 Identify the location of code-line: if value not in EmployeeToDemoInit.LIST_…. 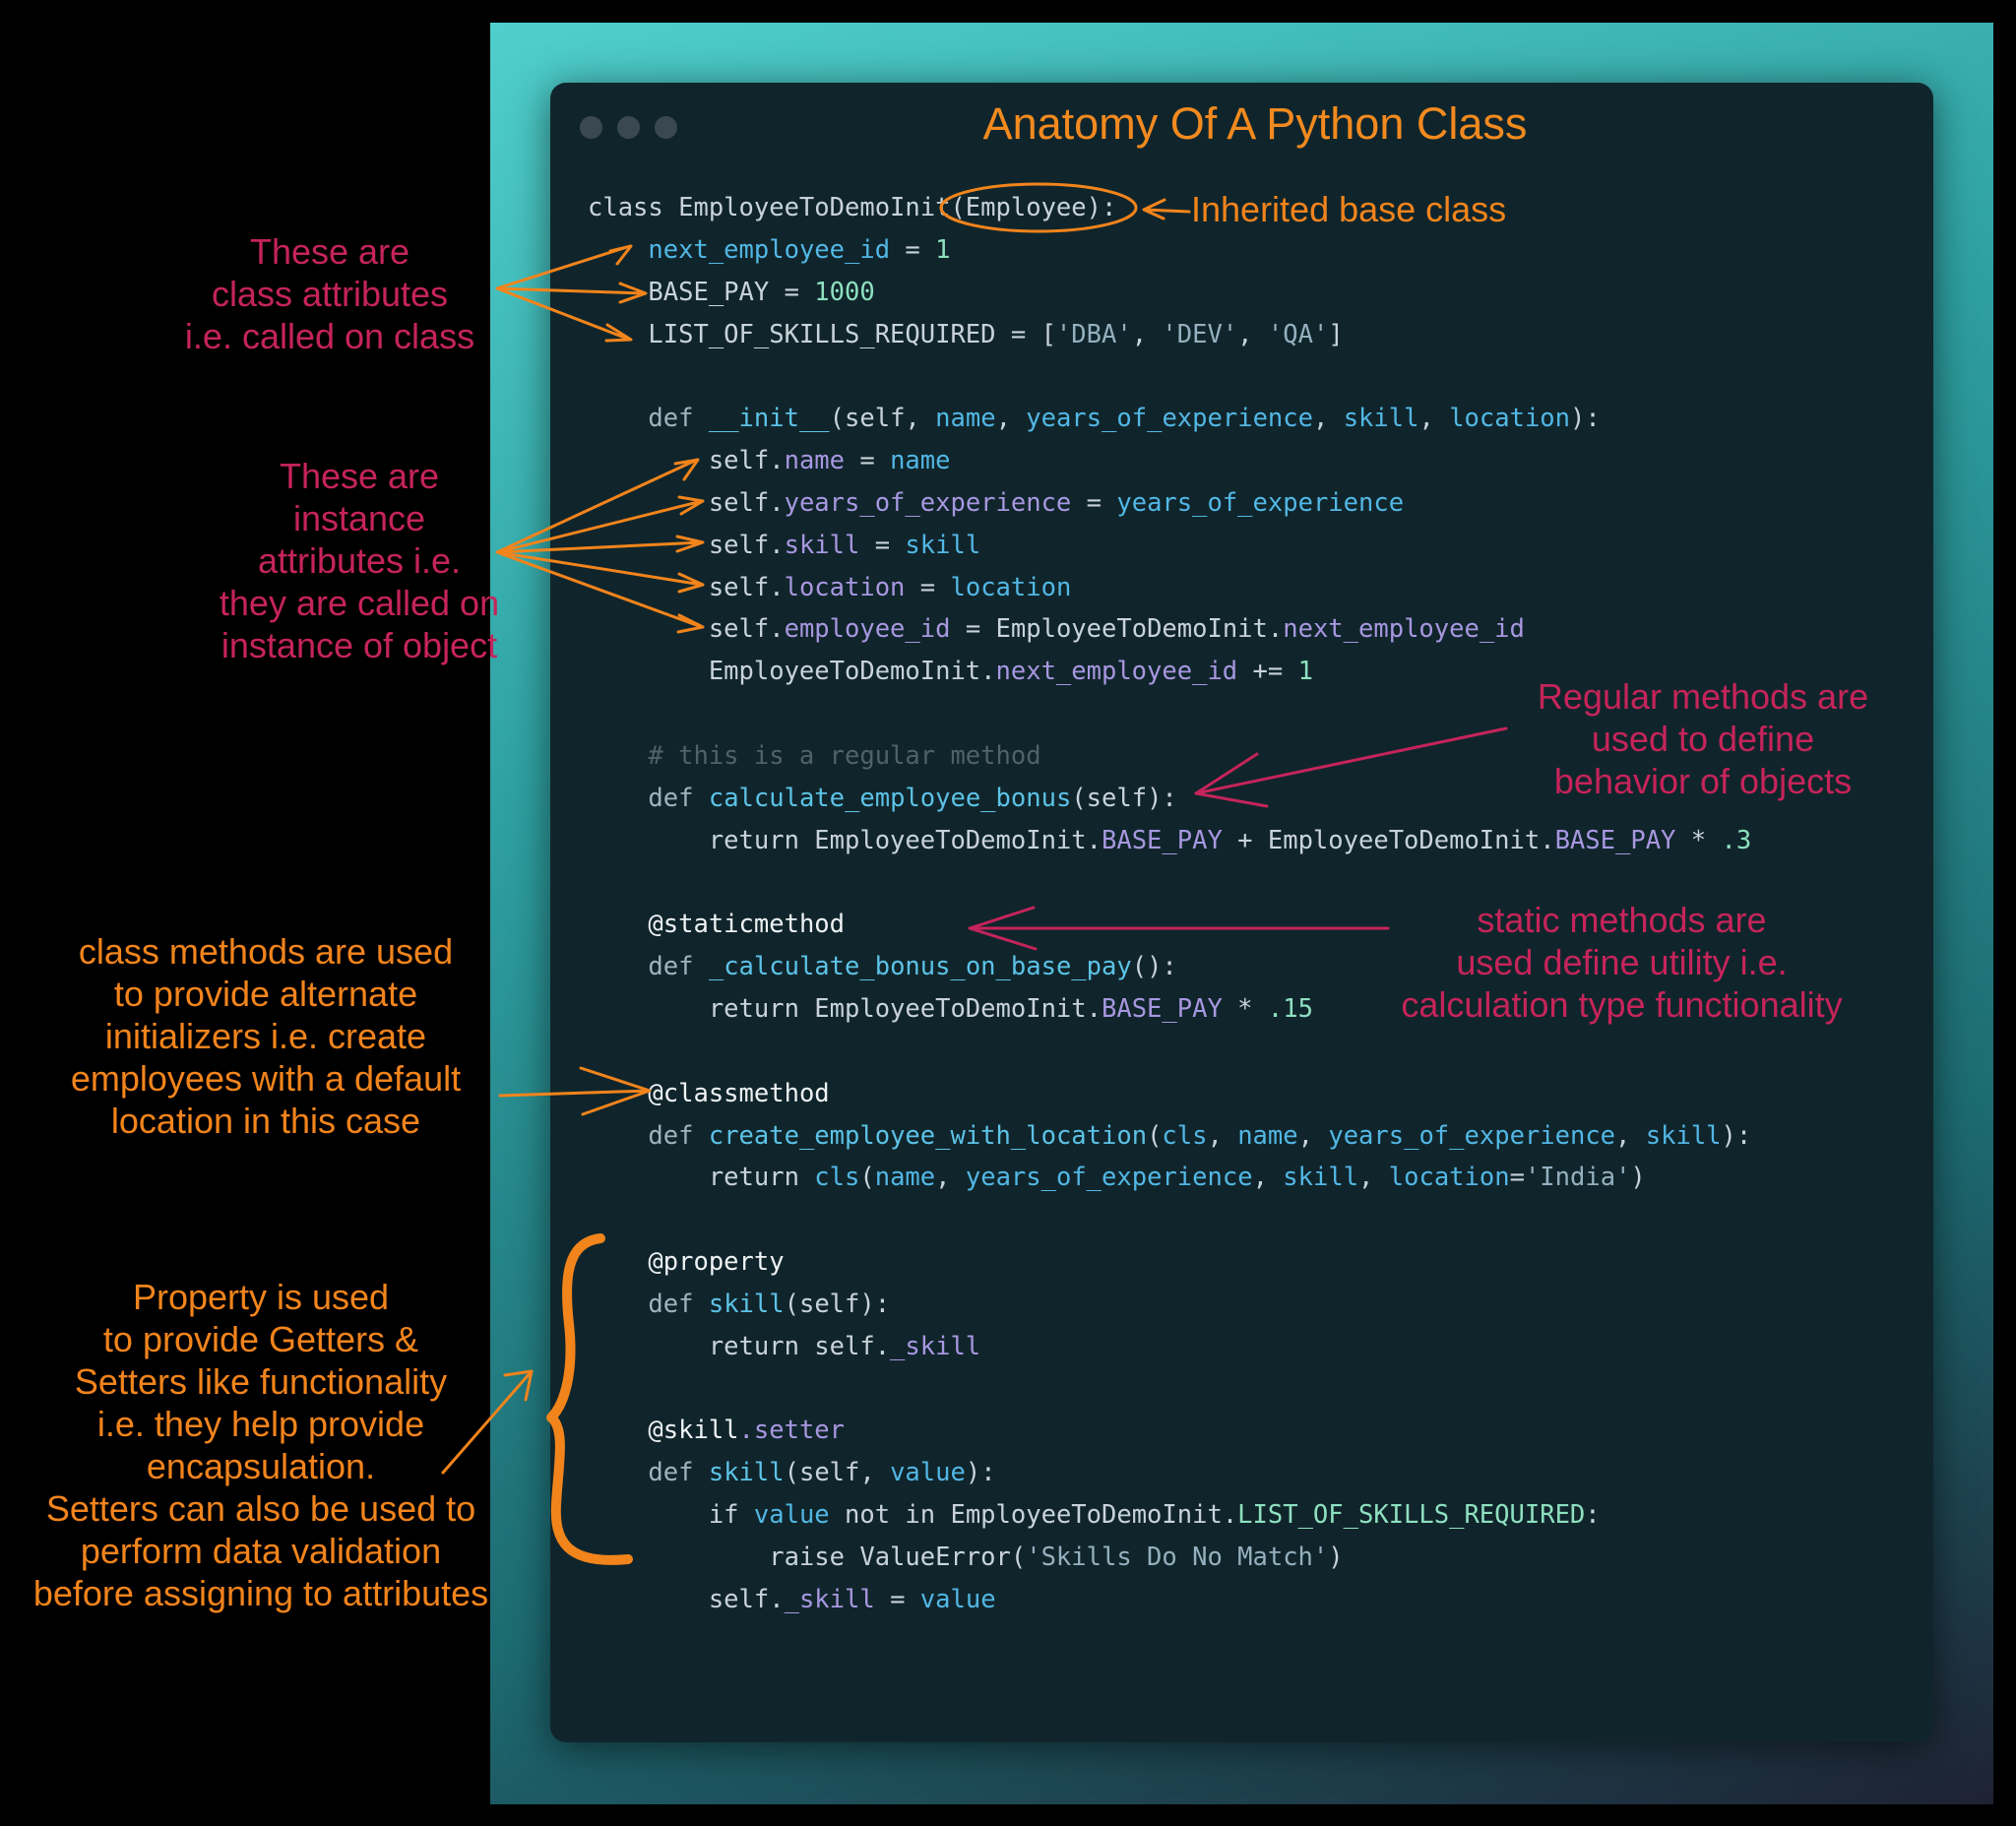
(1169, 1515).